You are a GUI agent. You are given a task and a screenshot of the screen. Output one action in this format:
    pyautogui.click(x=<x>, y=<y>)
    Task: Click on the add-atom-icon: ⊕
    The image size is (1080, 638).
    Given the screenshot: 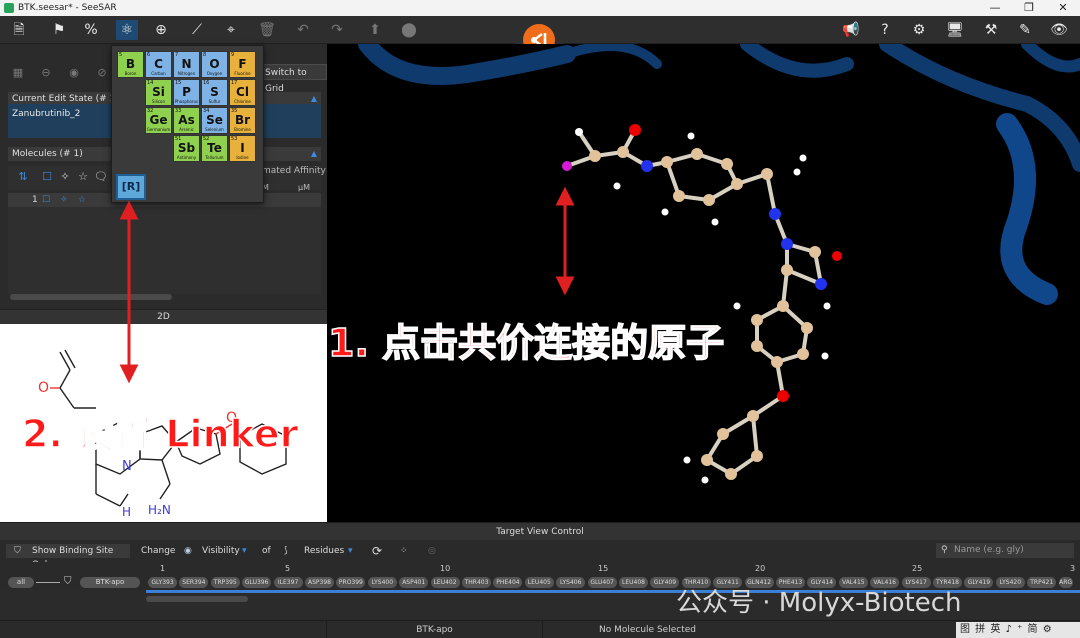 What is the action you would take?
    pyautogui.click(x=161, y=30)
    